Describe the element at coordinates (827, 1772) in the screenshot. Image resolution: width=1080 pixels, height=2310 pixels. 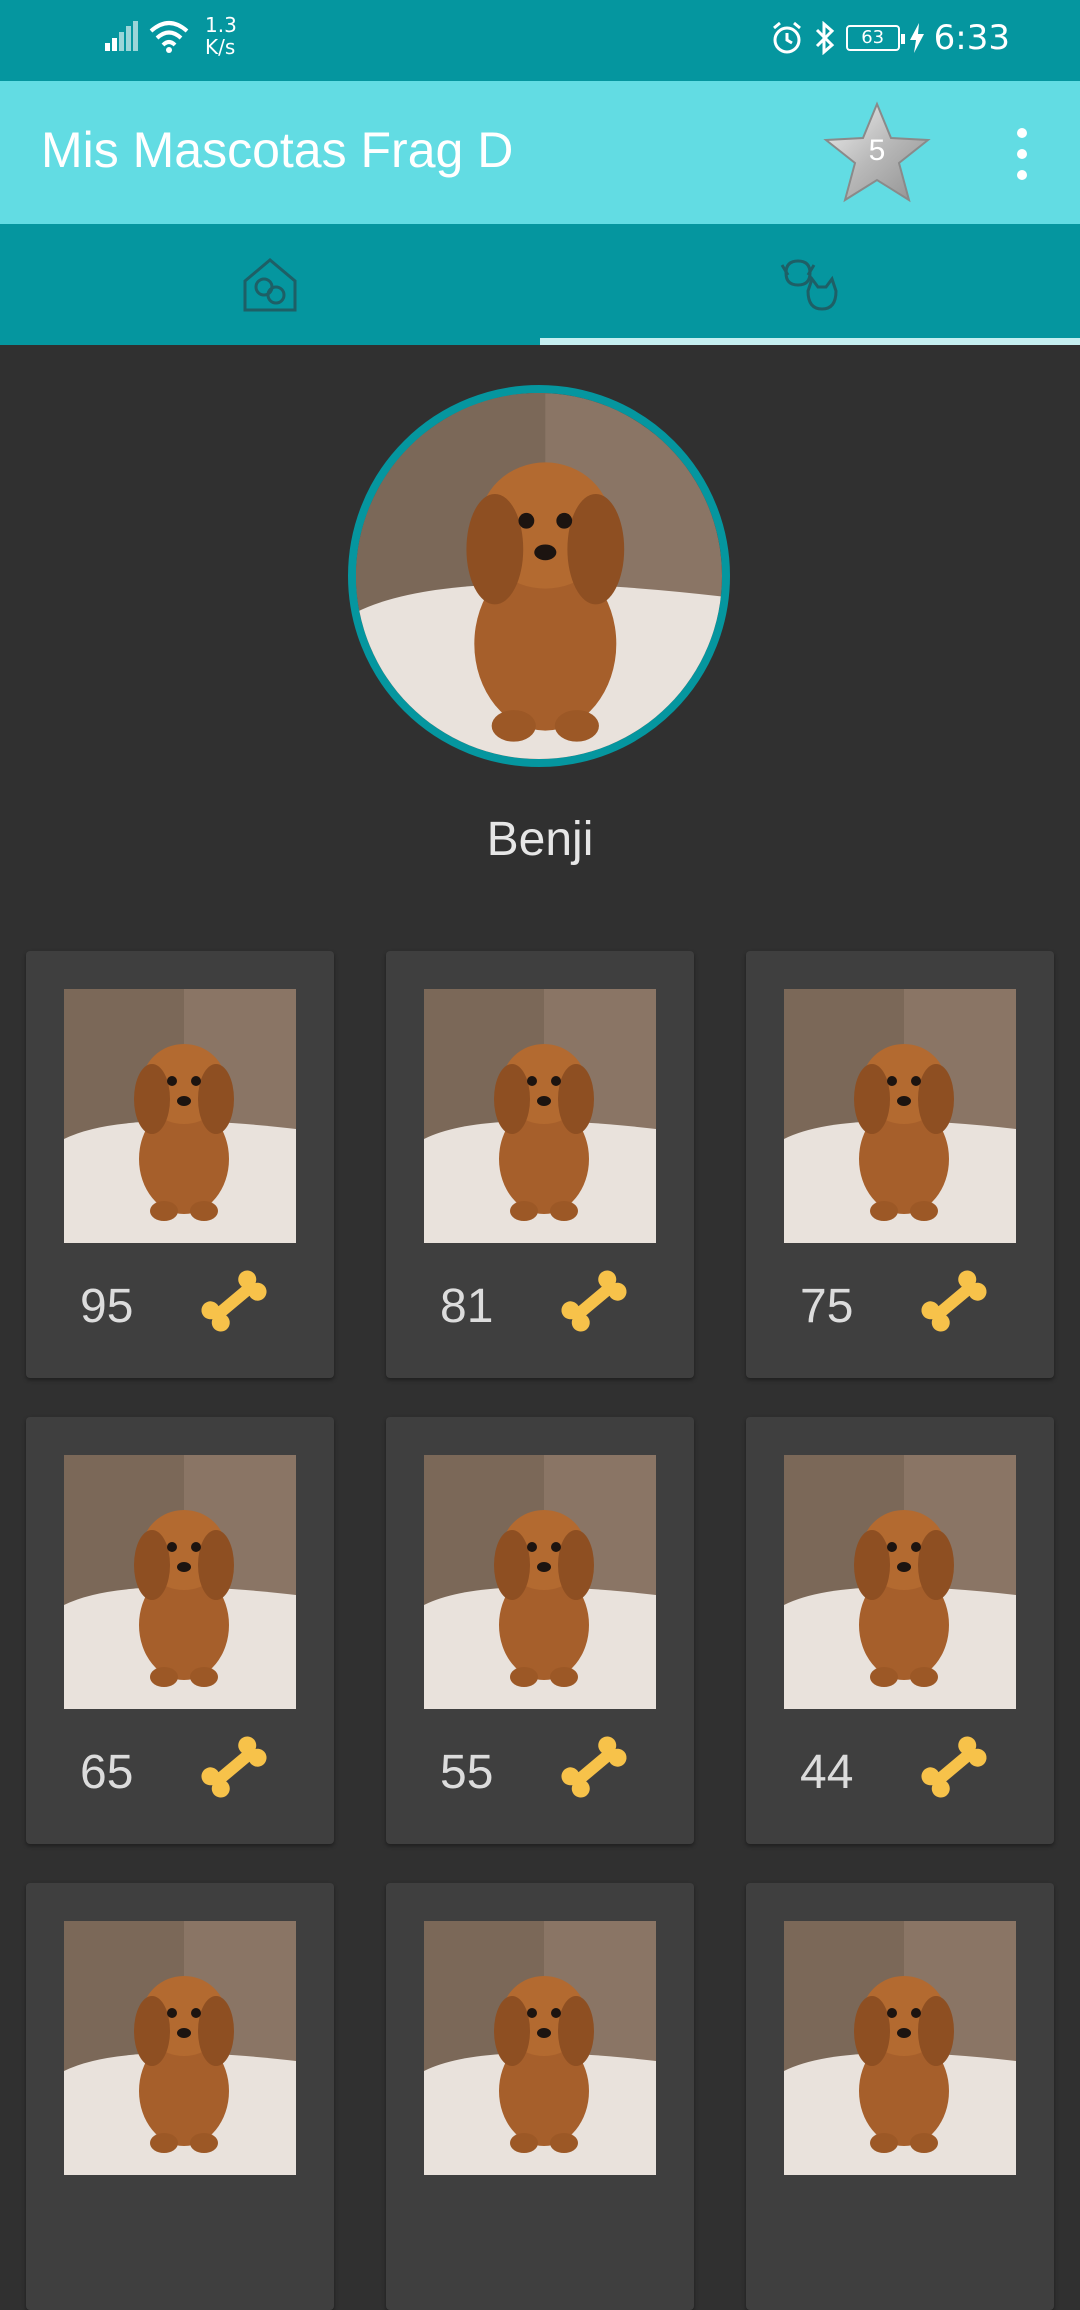
I see `rating-count: 44` at that location.